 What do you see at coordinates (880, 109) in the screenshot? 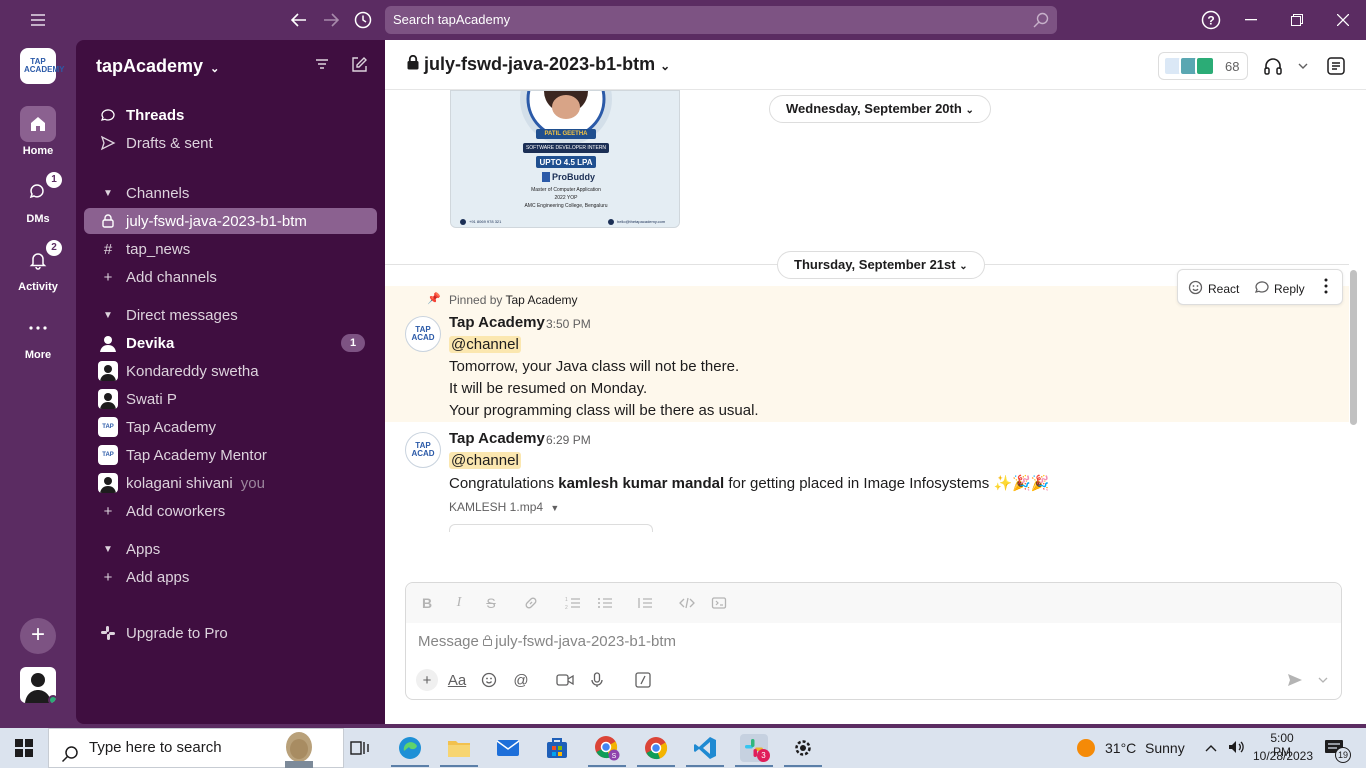
I see `date-divider-pill: Wednesday, September 20th ⌄` at bounding box center [880, 109].